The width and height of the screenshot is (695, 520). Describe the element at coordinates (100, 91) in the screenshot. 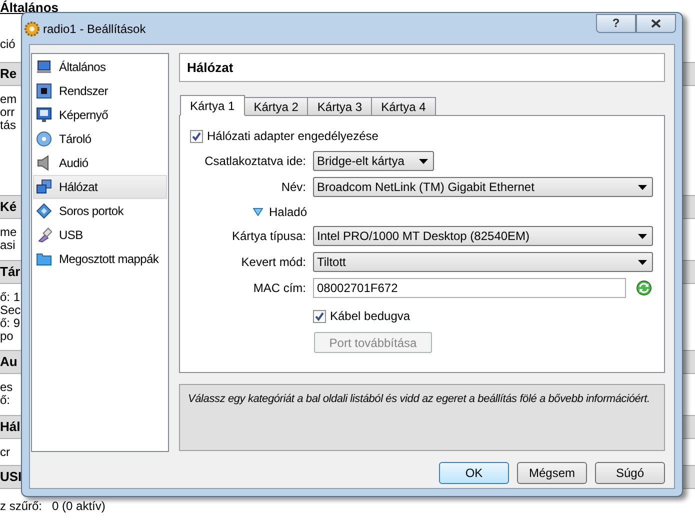

I see `category-item: Rendszer` at that location.